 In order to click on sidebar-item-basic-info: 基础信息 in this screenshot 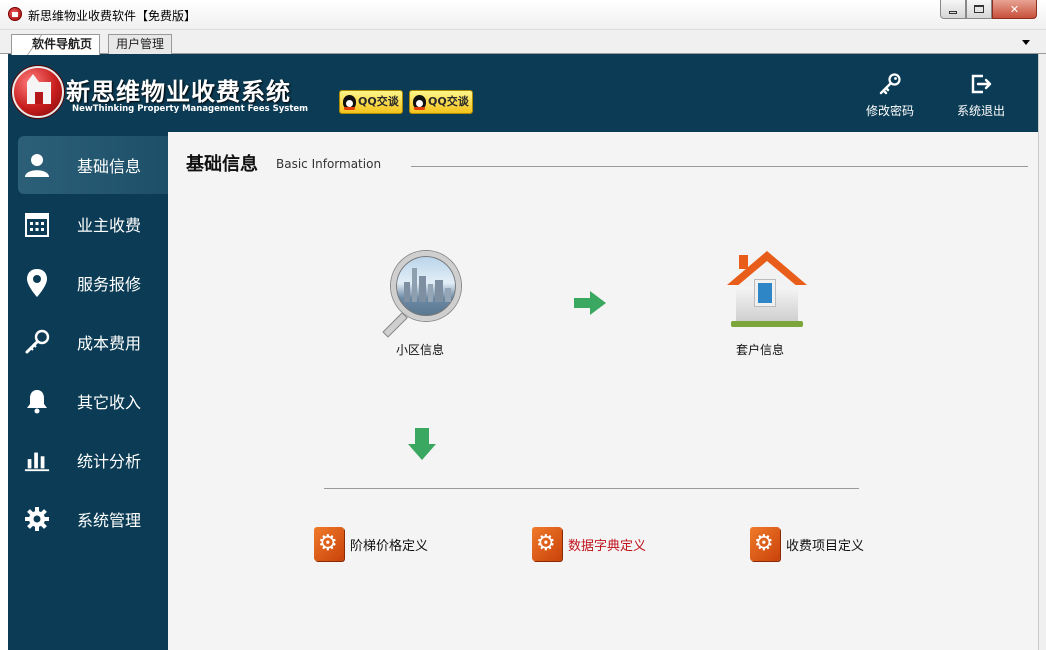, I will do `click(93, 165)`.